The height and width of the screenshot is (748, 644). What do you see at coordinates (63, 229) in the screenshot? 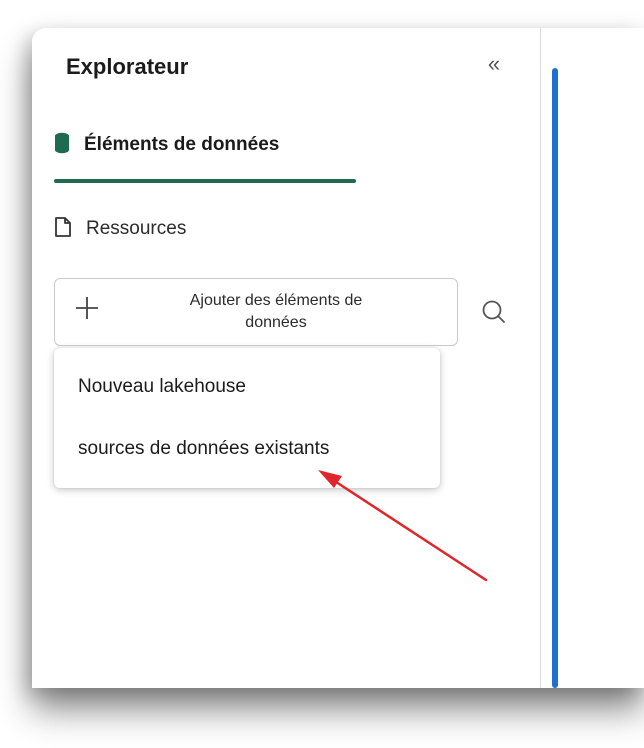
I see `document-icon` at bounding box center [63, 229].